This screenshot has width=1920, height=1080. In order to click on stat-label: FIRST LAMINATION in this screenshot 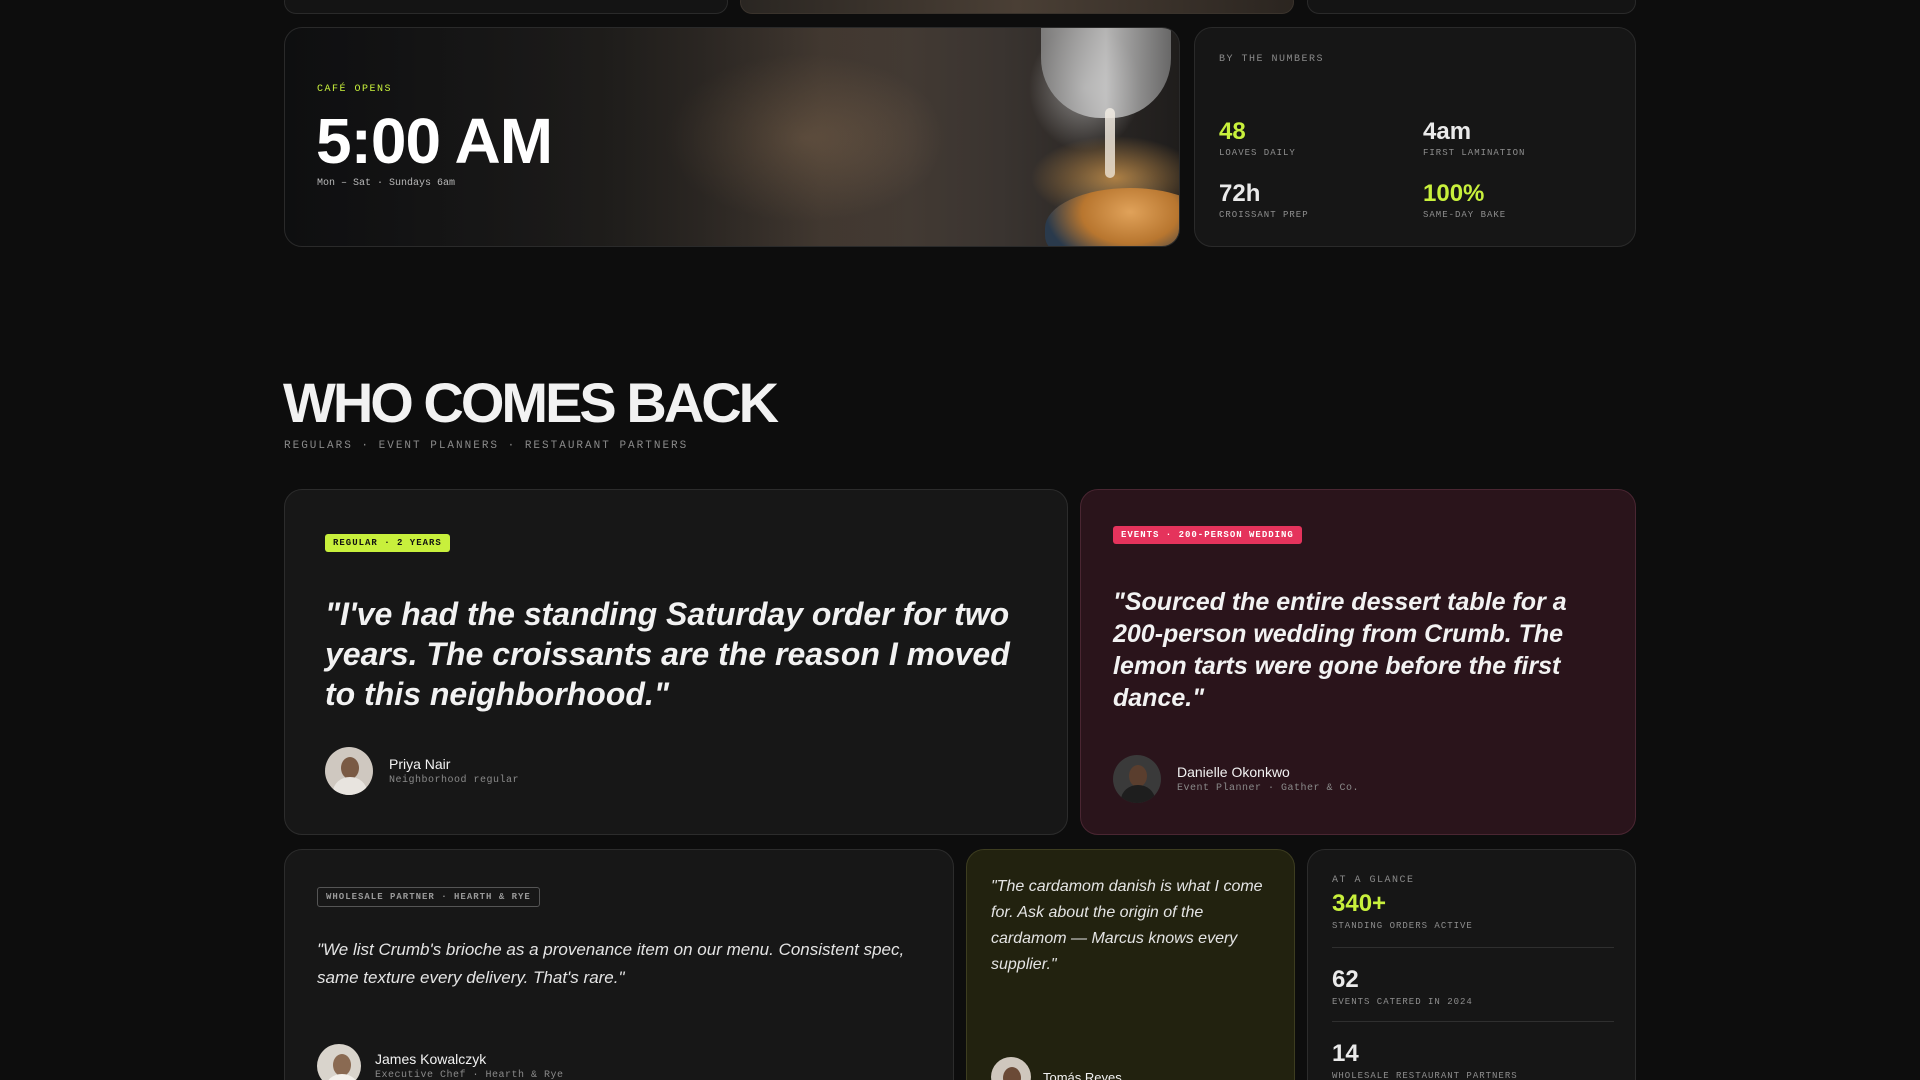, I will do `click(1474, 153)`.